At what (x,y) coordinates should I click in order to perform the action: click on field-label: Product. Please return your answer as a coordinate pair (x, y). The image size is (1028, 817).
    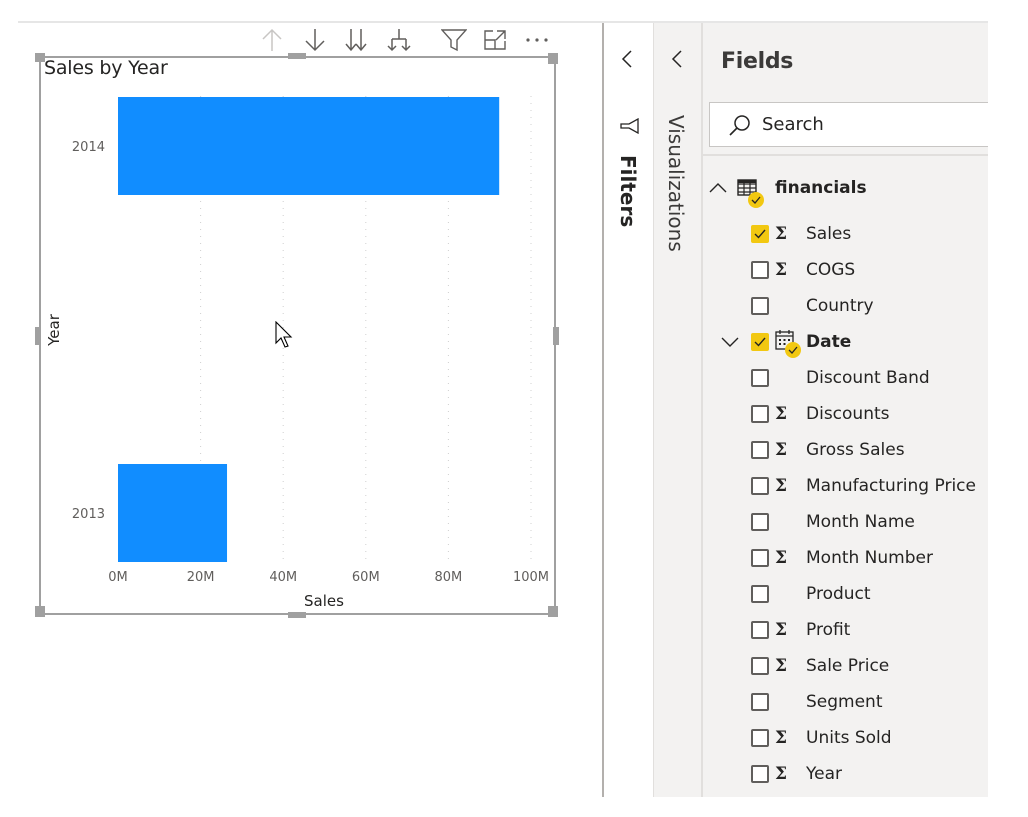
    Looking at the image, I should click on (838, 594).